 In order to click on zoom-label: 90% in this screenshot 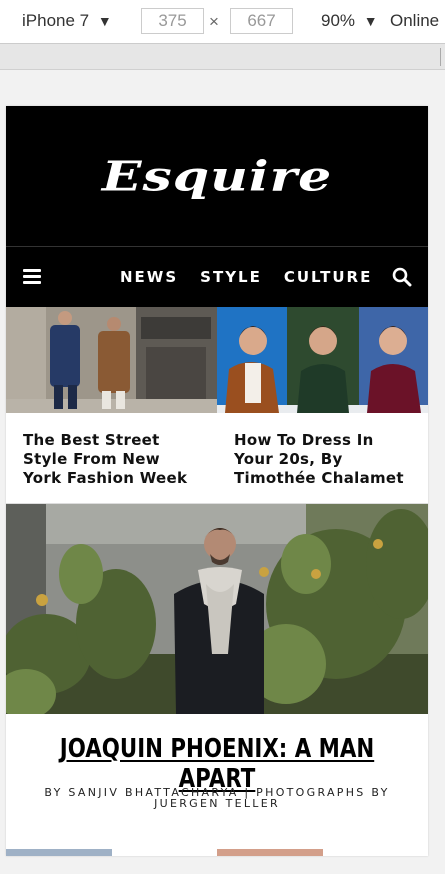, I will do `click(338, 20)`.